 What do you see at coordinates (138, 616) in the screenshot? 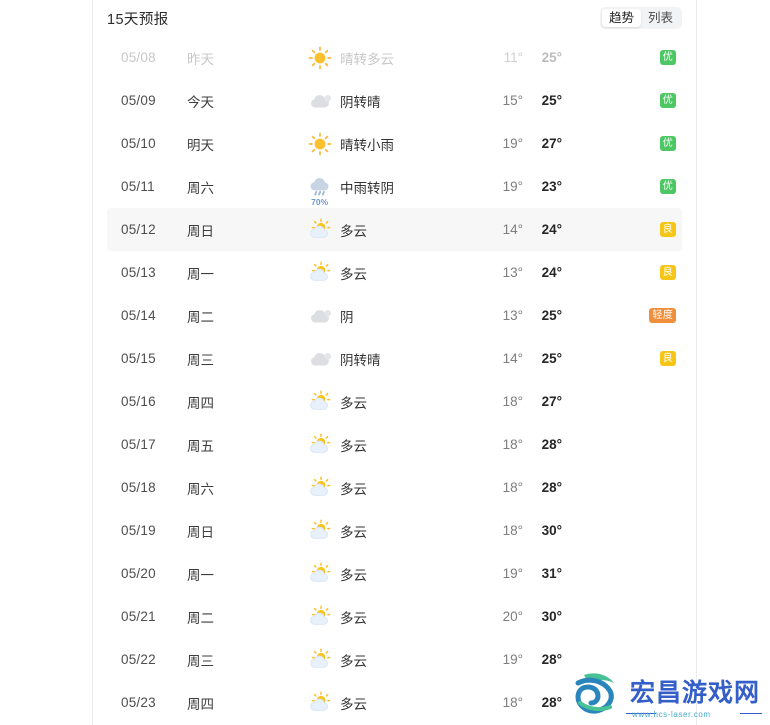
I see `forecast-date: 05/21` at bounding box center [138, 616].